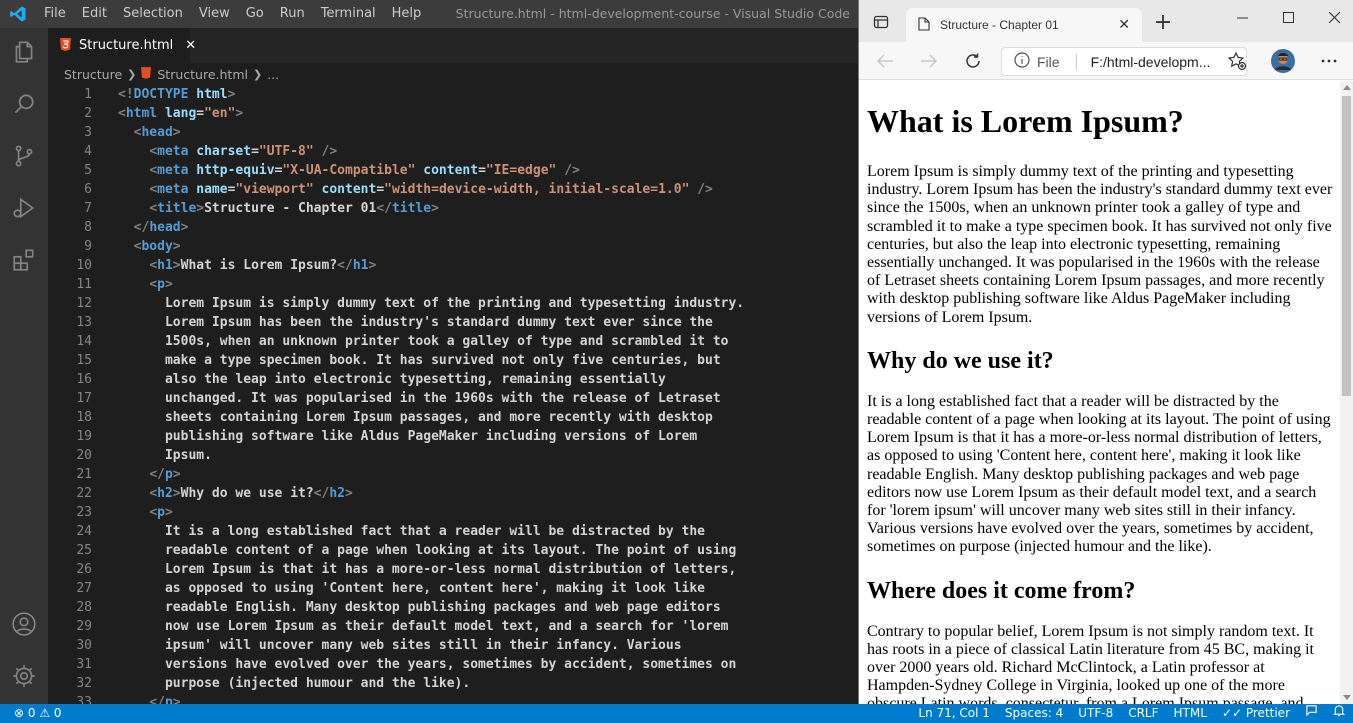 Image resolution: width=1353 pixels, height=723 pixels. What do you see at coordinates (411, 208) in the screenshot?
I see `code-token: title` at bounding box center [411, 208].